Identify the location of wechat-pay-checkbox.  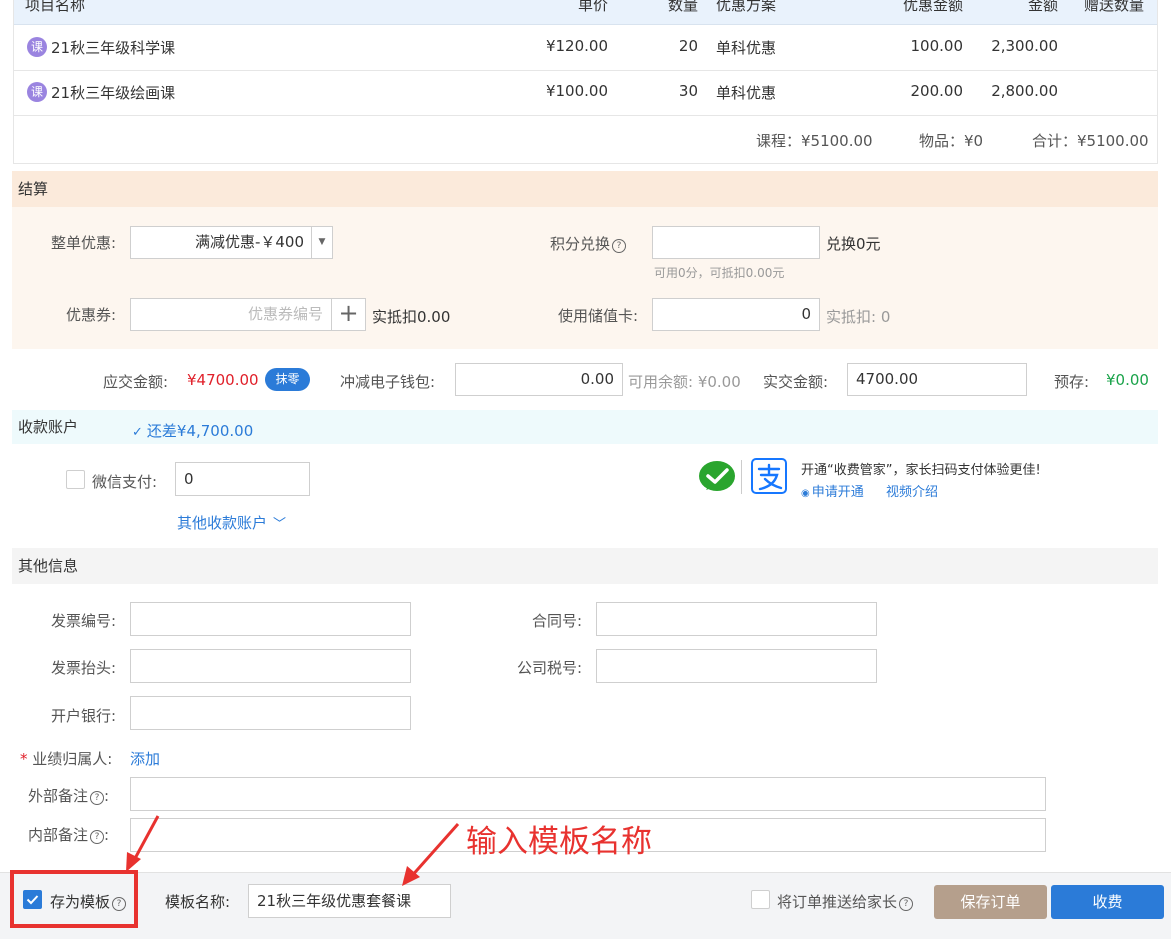
(75, 479).